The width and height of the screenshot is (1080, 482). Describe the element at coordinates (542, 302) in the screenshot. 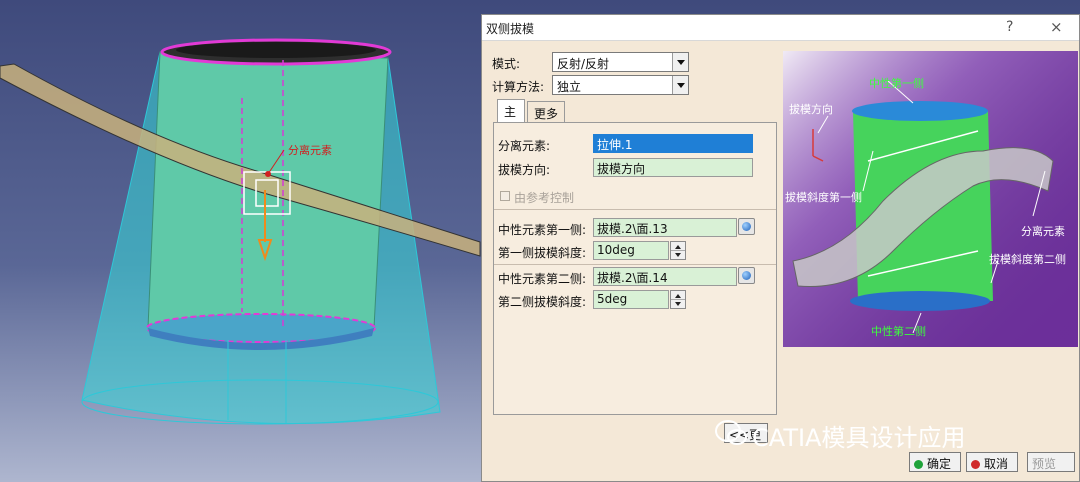

I see `second-side-angle-label: 第二侧拔模斜度:` at that location.